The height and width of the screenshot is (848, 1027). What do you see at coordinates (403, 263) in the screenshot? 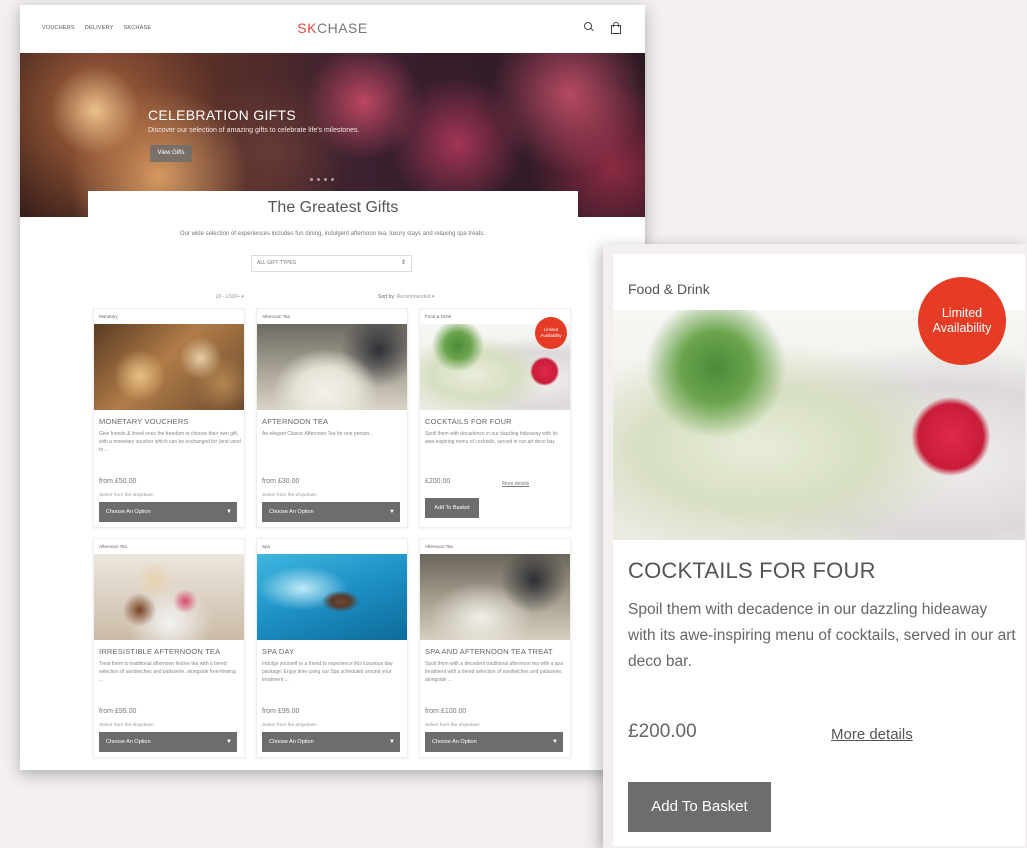
I see `select-arrows-icon: ⇕` at bounding box center [403, 263].